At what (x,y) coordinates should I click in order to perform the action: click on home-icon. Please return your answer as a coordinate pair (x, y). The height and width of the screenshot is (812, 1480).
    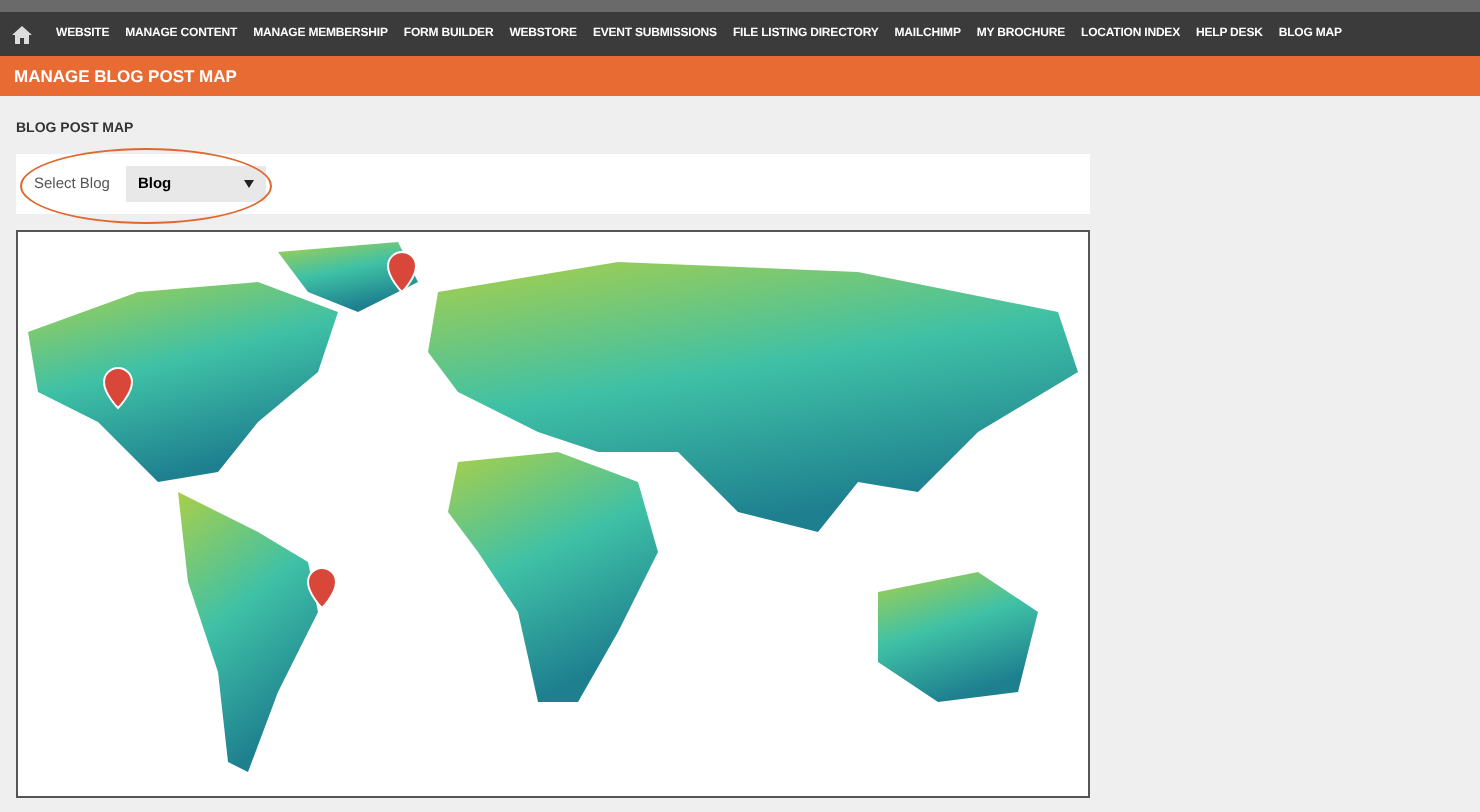
    Looking at the image, I should click on (22, 34).